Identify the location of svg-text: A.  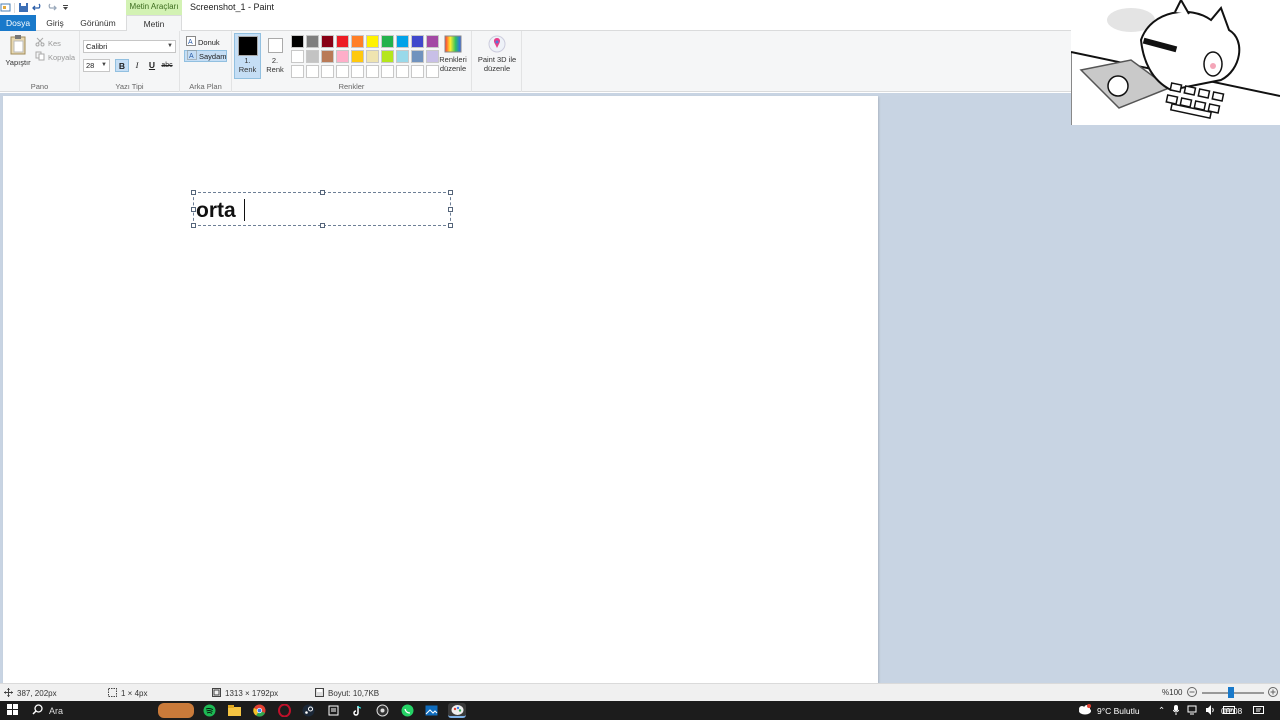
(191, 56).